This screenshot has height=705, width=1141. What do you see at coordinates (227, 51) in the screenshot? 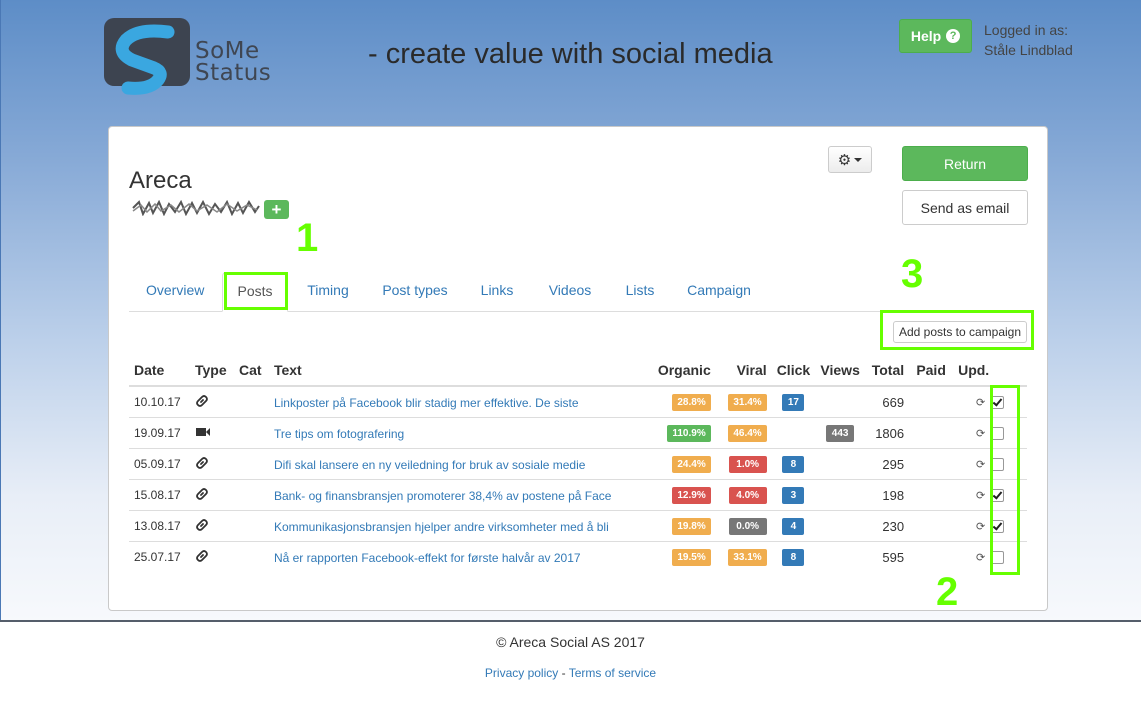
I see `logo-text-line1: SoMe` at bounding box center [227, 51].